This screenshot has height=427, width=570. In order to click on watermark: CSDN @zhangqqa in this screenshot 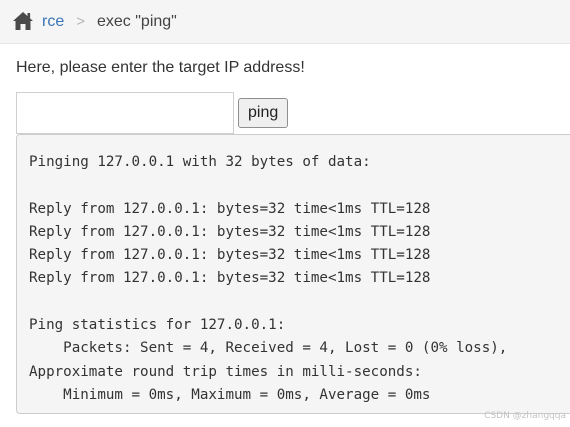, I will do `click(525, 416)`.